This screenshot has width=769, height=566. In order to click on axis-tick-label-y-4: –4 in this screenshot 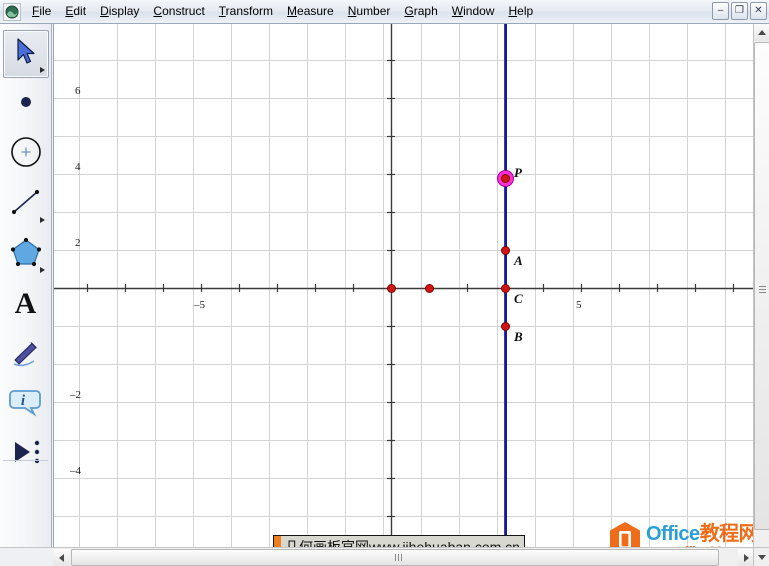, I will do `click(75, 471)`.